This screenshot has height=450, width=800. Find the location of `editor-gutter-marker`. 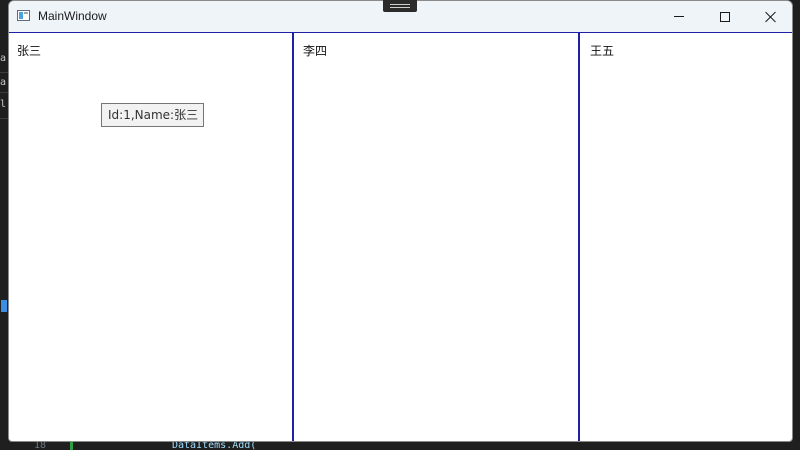

editor-gutter-marker is located at coordinates (4, 306).